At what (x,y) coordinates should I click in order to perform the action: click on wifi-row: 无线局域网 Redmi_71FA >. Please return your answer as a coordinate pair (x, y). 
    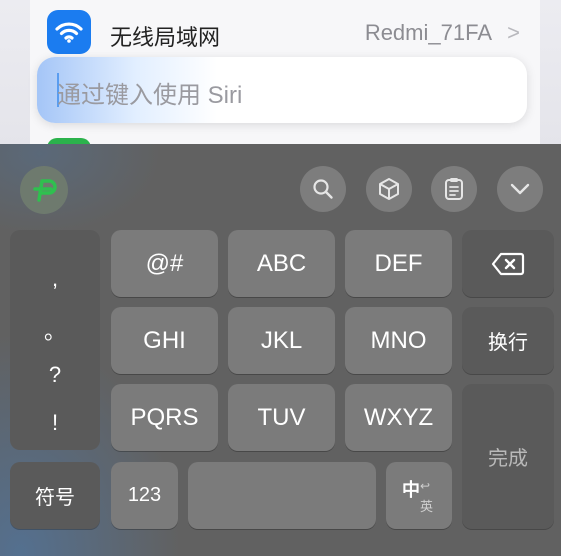
    Looking at the image, I should click on (285, 32).